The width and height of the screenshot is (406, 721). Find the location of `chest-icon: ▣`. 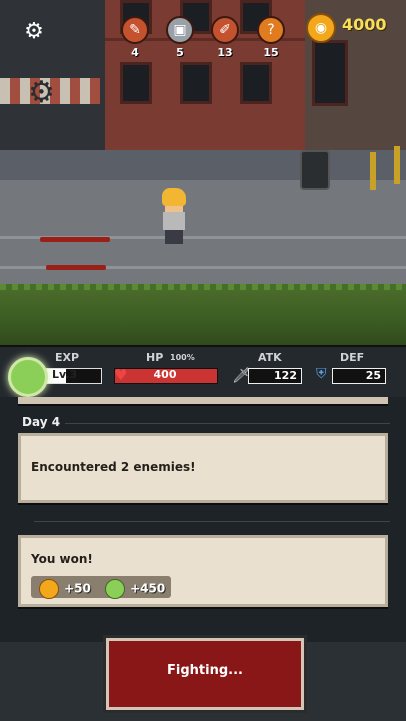

chest-icon: ▣ is located at coordinates (180, 30).